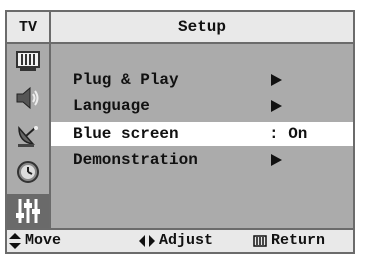 Image resolution: width=376 pixels, height=266 pixels. I want to click on menu-item-demonstration: Demonstration, so click(202, 160).